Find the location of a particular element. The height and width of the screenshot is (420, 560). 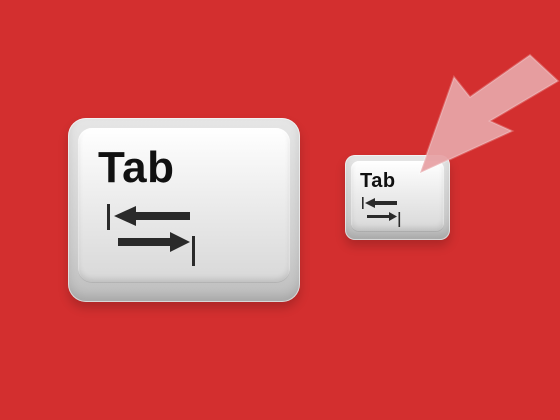

tab-key-large-face: Tab is located at coordinates (184, 205).